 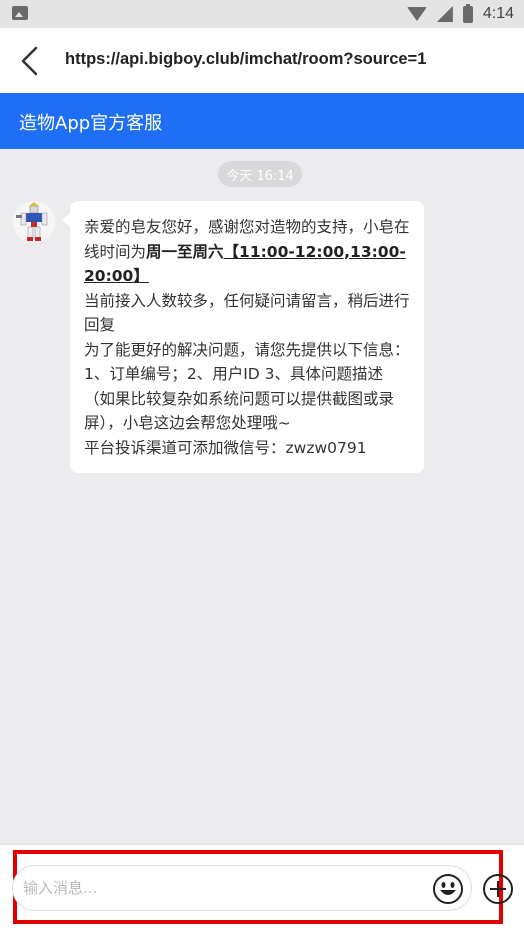 I want to click on robot-avatar-icon, so click(x=34, y=222).